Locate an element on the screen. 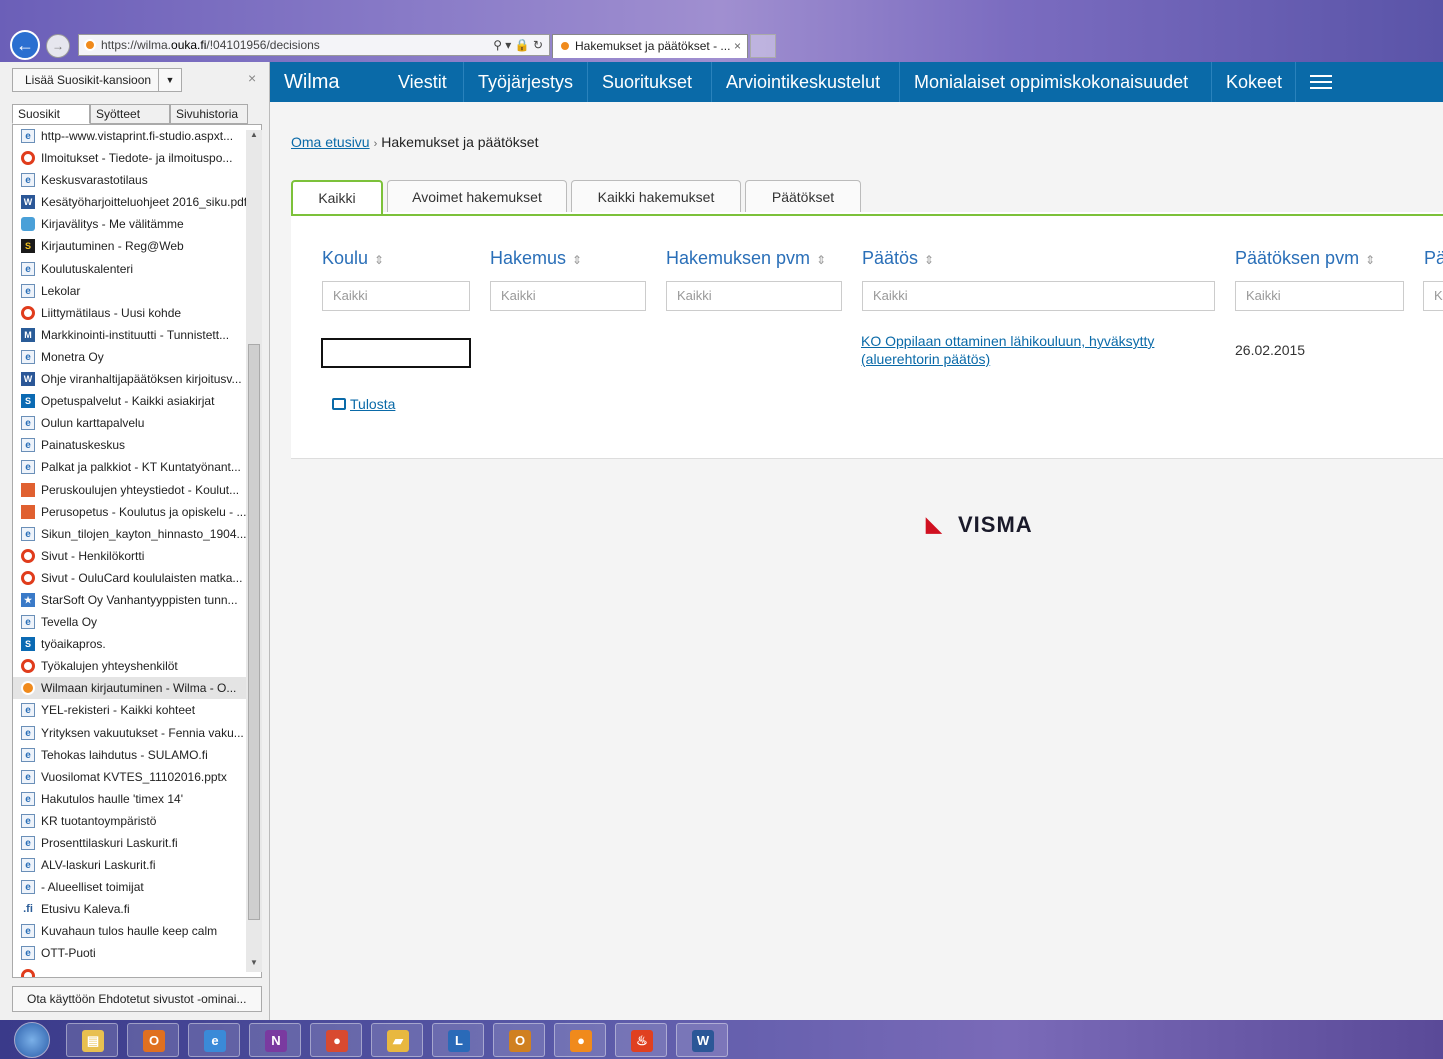  tab-paatokset: Päätökset is located at coordinates (803, 196).